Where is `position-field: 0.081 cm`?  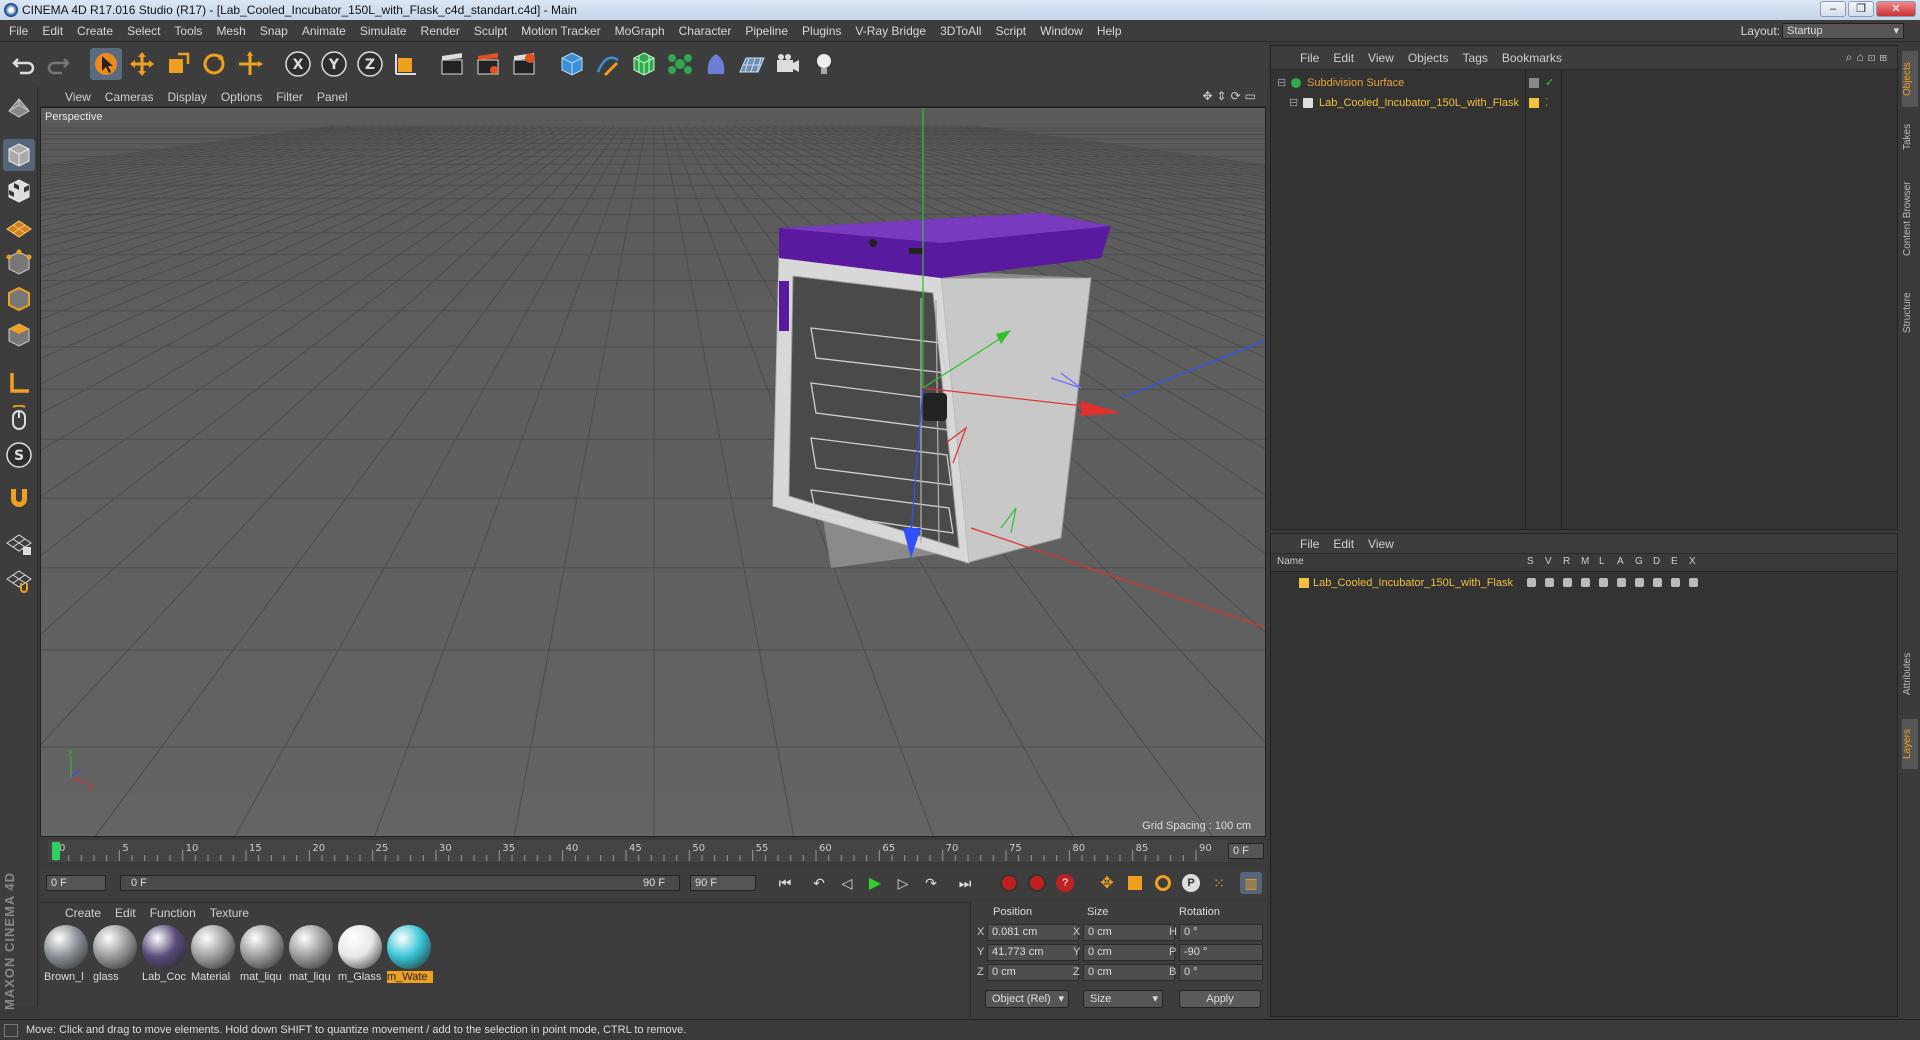 position-field: 0.081 cm is located at coordinates (1033, 932).